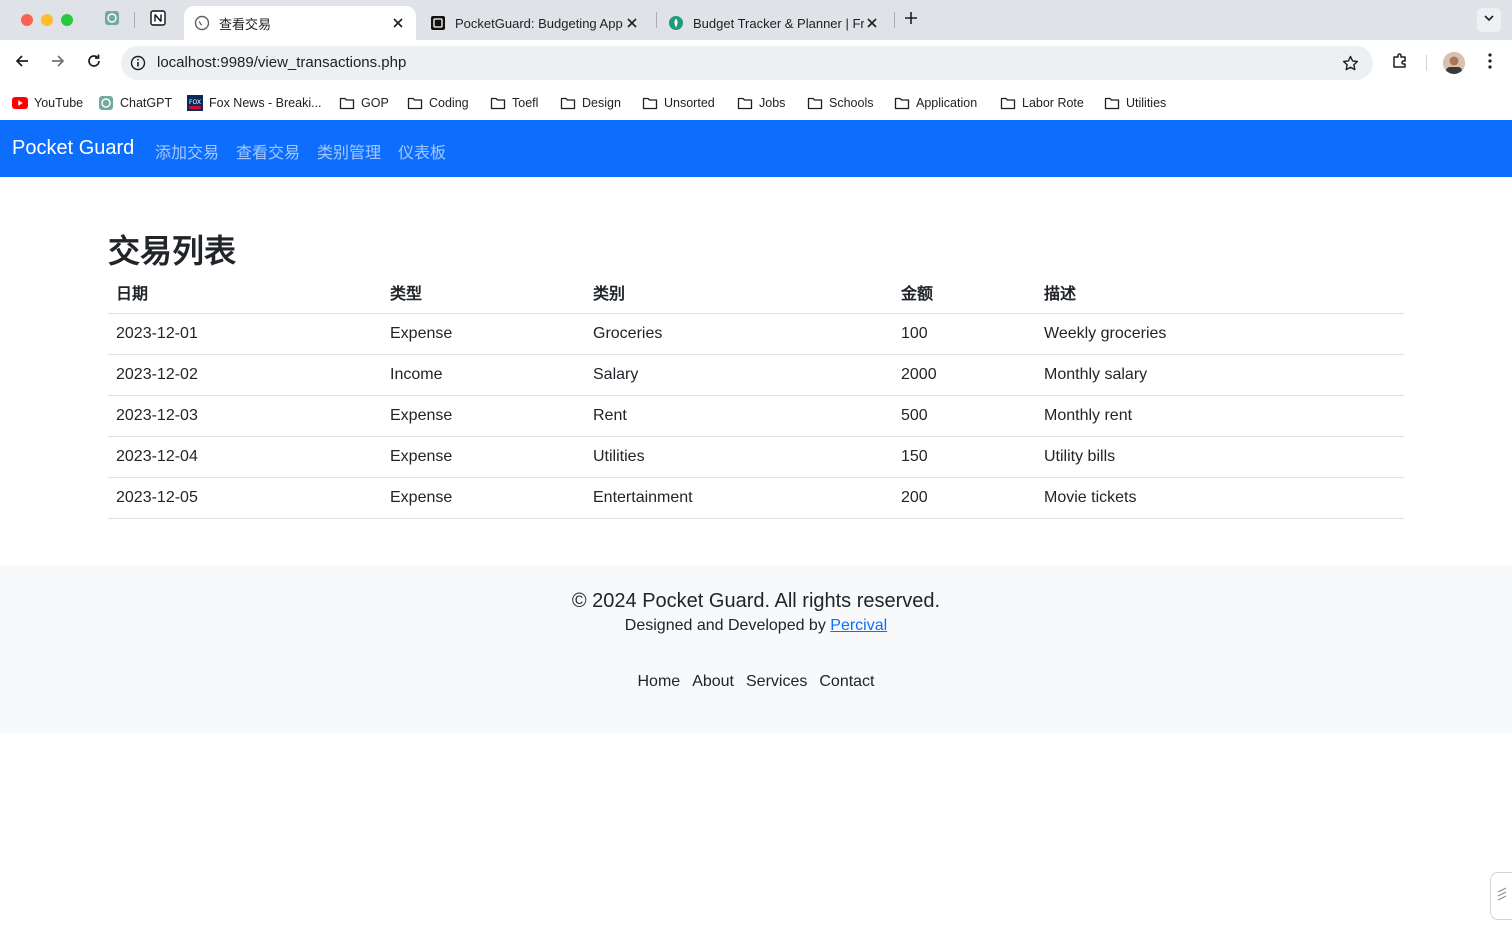 This screenshot has height=944, width=1512. Describe the element at coordinates (739, 457) in the screenshot. I see `cell-category: Utilities` at that location.